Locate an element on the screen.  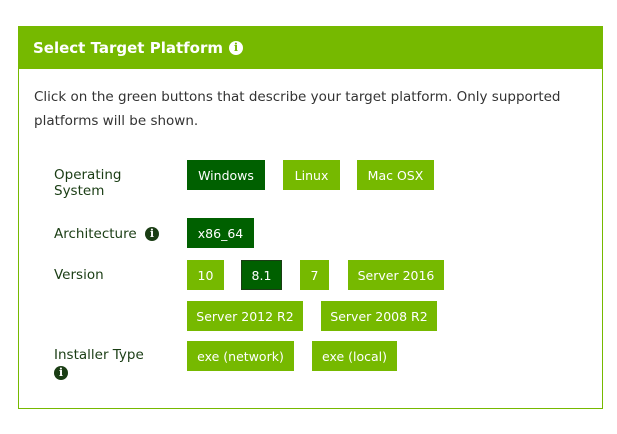
version-server-2008-r2-button: Server 2008 R2 is located at coordinates (379, 316).